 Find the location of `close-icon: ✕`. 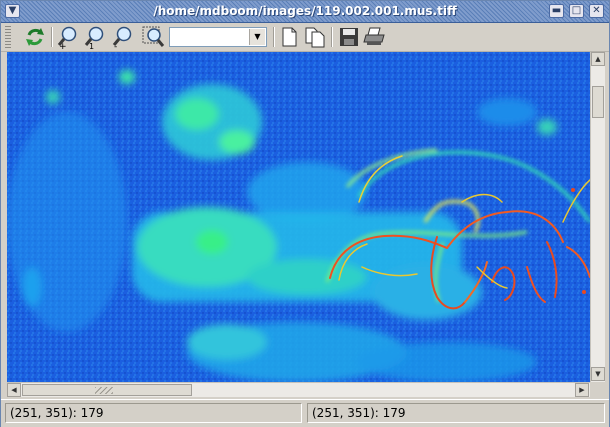

close-icon: ✕ is located at coordinates (596, 10).